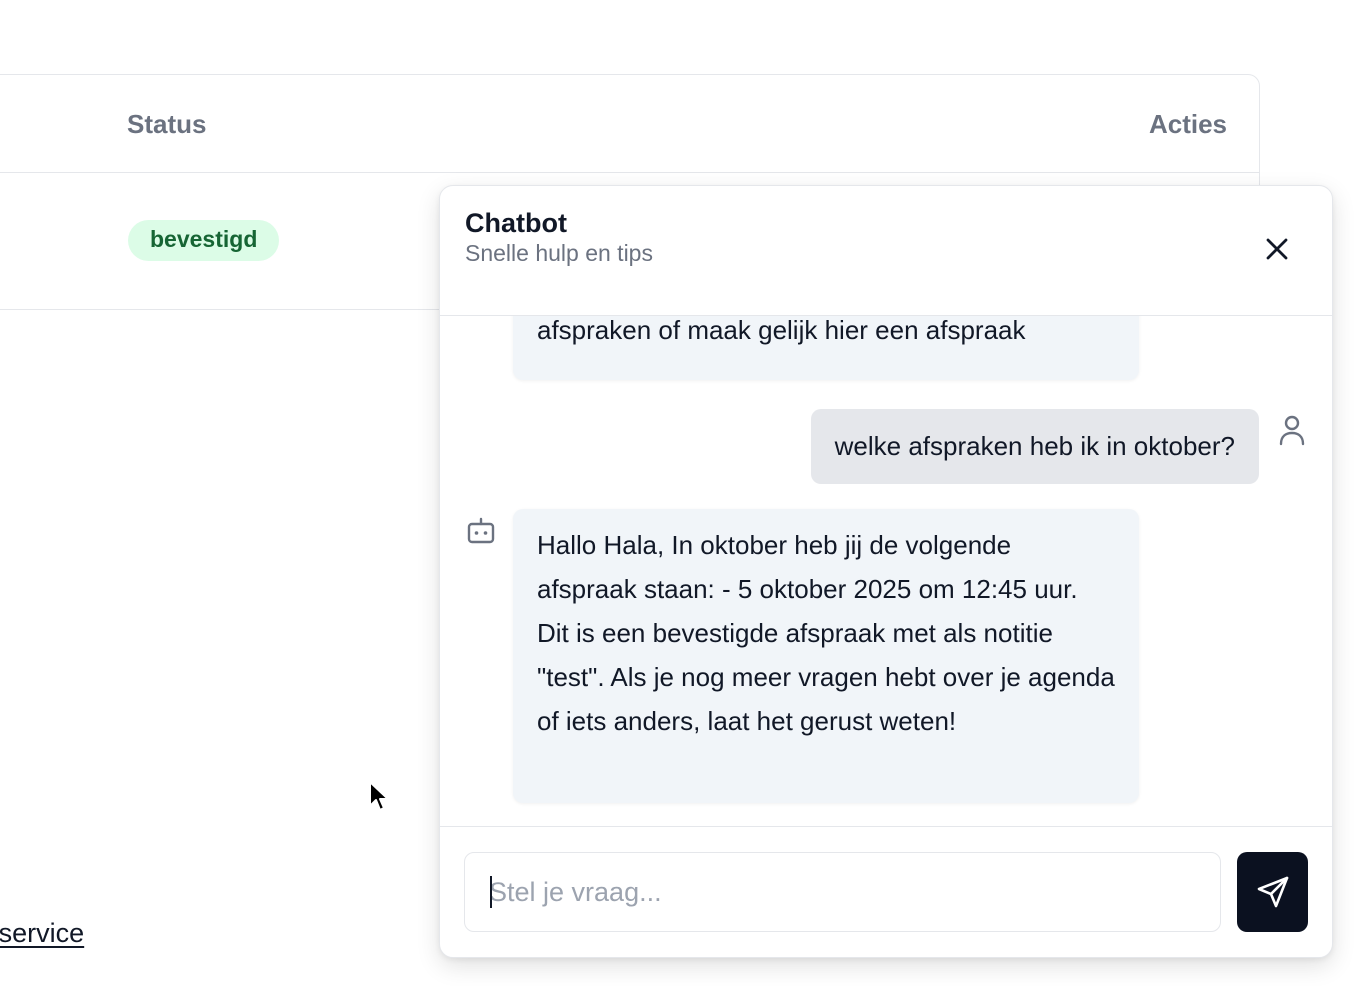 This screenshot has height=986, width=1366. Describe the element at coordinates (379, 796) in the screenshot. I see `mouse-cursor-icon` at that location.